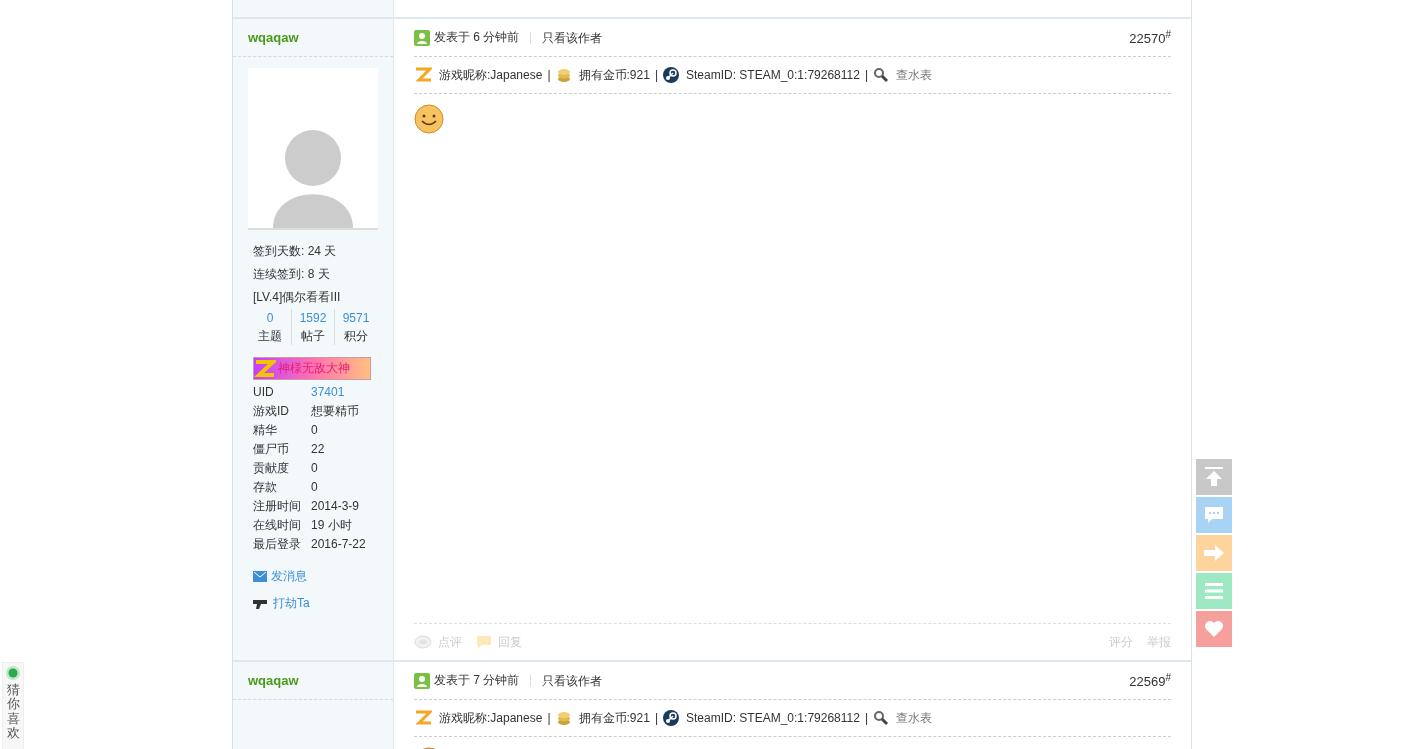  Describe the element at coordinates (339, 544) in the screenshot. I see `field-value: 2016-7-22` at that location.